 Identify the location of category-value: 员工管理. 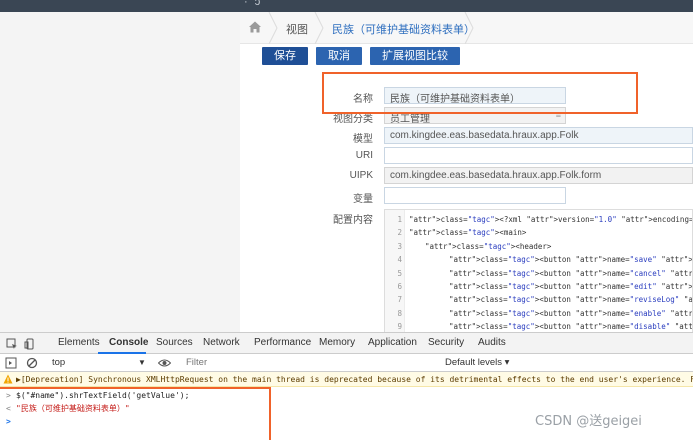
(410, 119).